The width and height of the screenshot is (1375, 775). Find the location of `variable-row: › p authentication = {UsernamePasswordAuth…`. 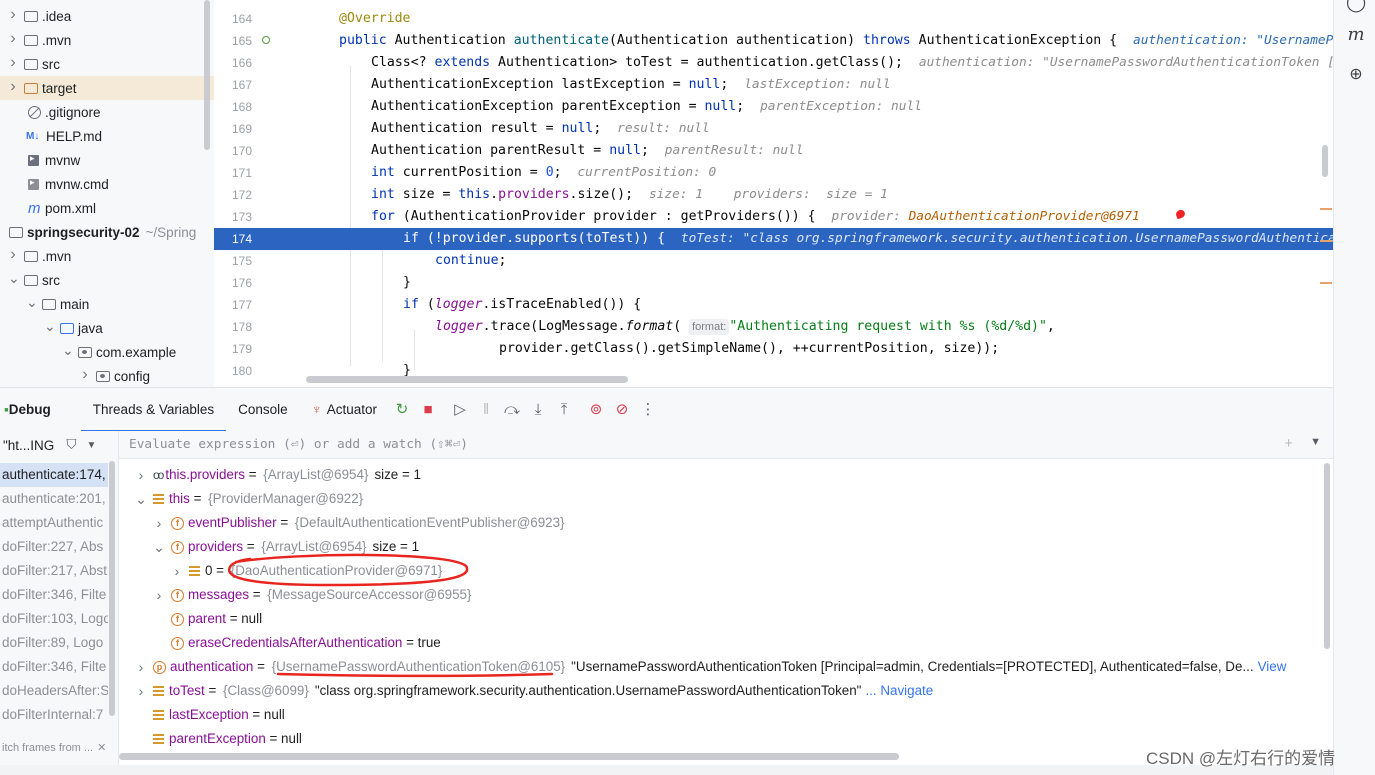

variable-row: › p authentication = {UsernamePasswordAuth… is located at coordinates (726, 667).